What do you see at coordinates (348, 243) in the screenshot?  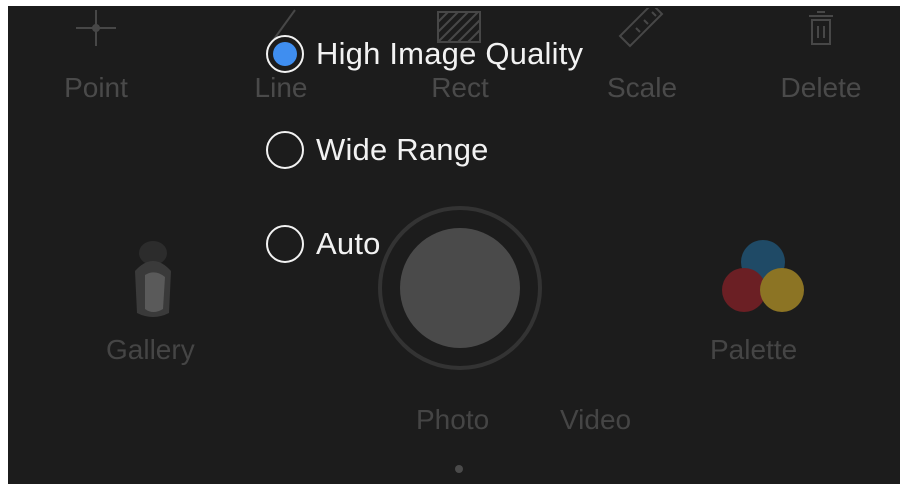 I see `option-label: Auto` at bounding box center [348, 243].